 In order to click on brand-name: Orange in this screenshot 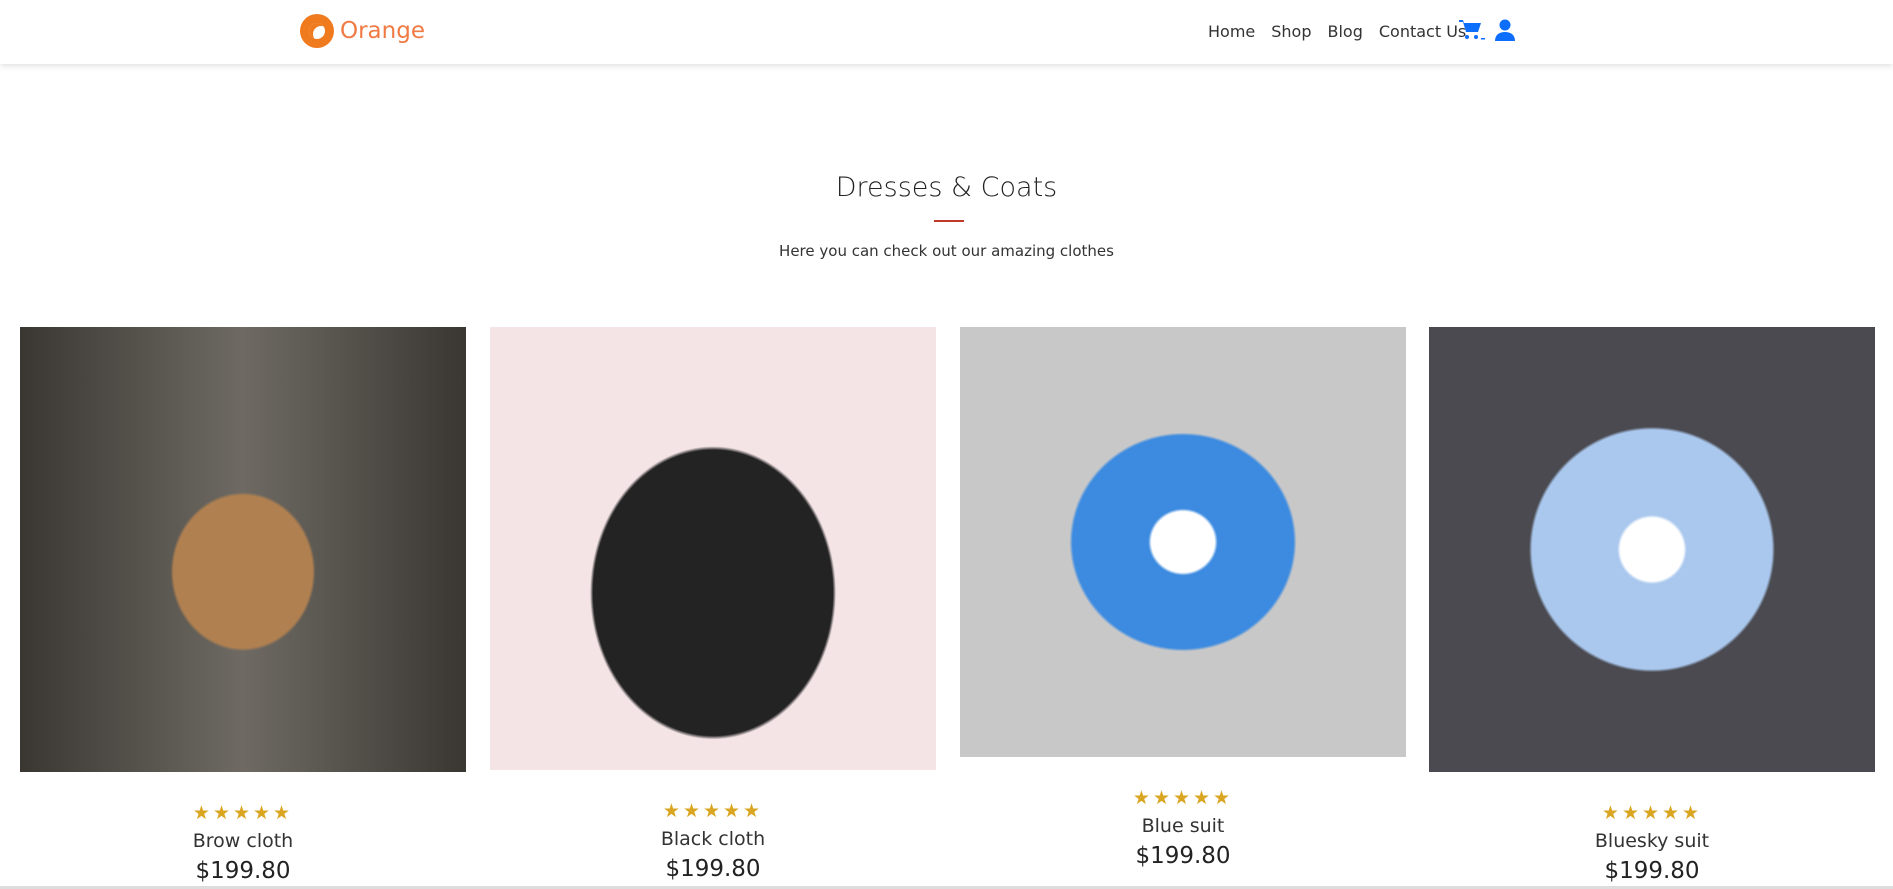, I will do `click(382, 31)`.